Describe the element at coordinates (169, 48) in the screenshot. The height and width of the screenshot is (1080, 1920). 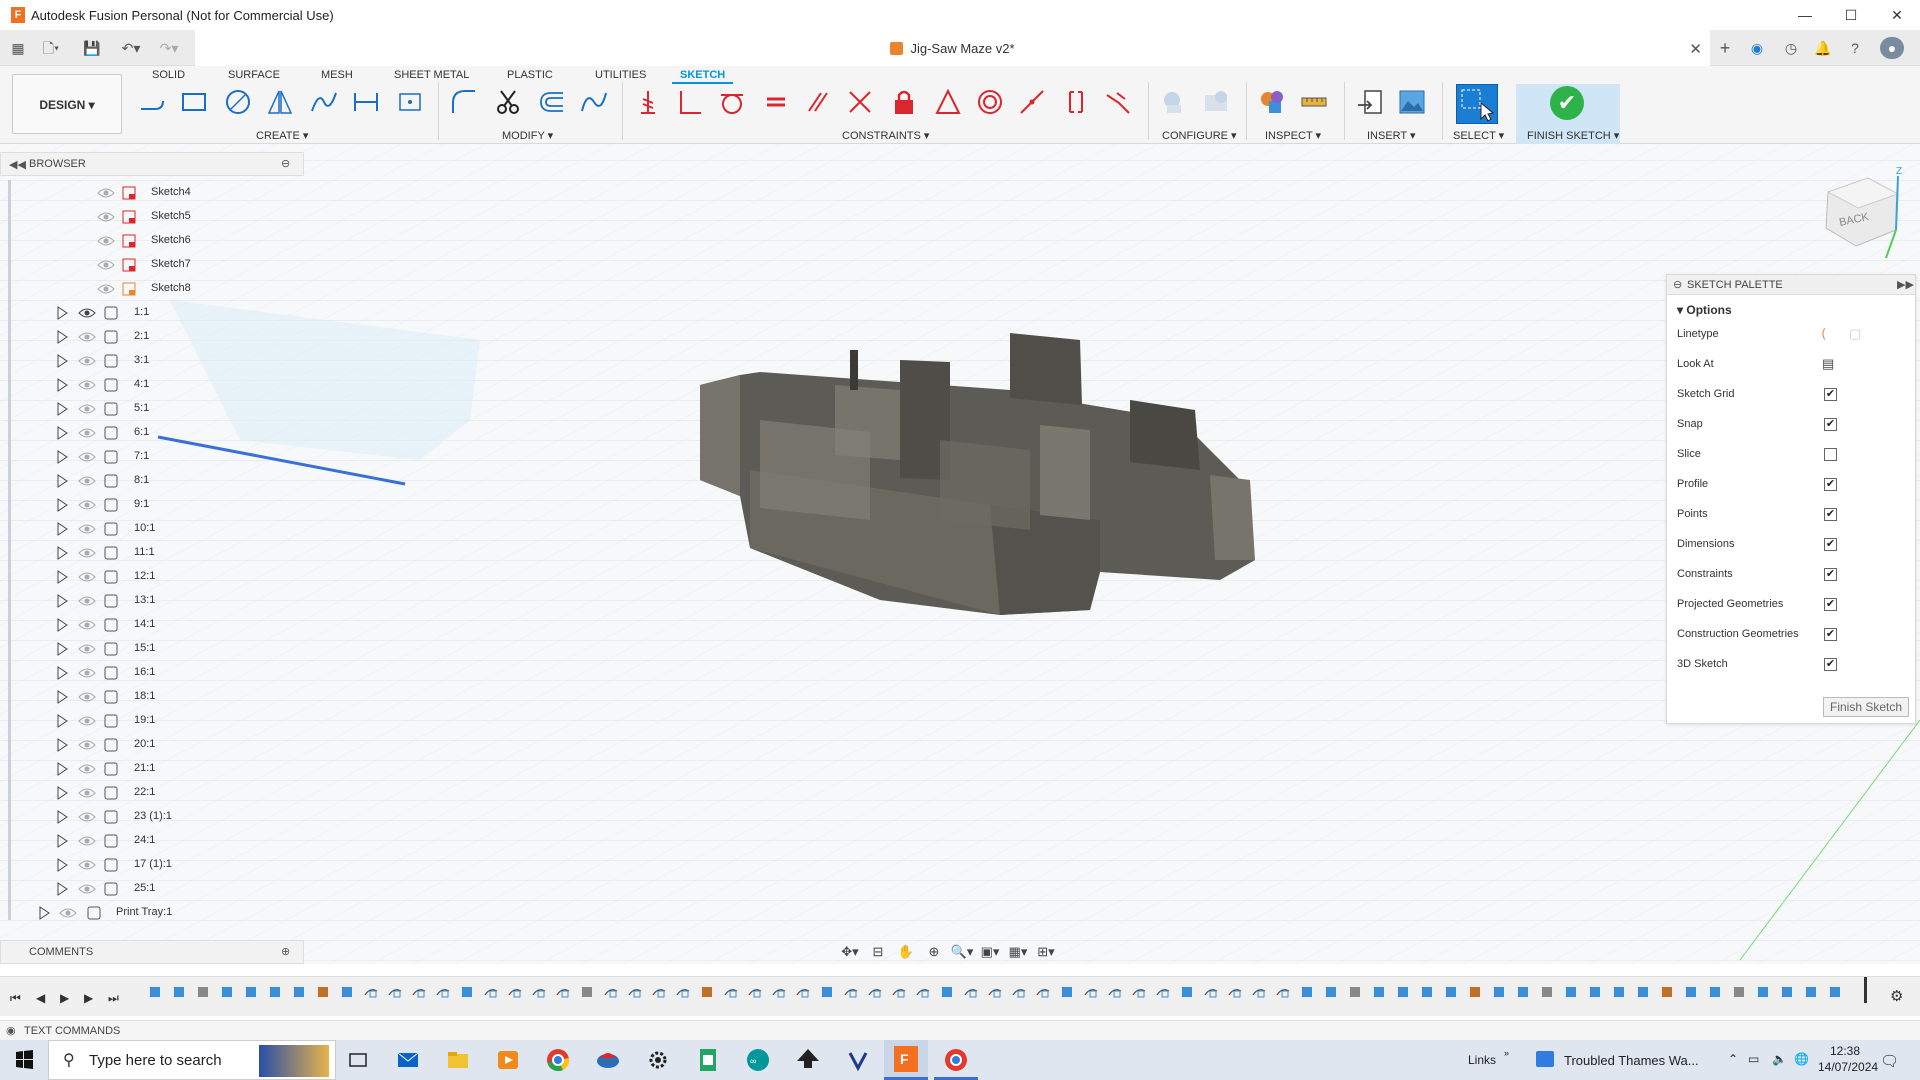
I see `redo-icon: ↷▾` at that location.